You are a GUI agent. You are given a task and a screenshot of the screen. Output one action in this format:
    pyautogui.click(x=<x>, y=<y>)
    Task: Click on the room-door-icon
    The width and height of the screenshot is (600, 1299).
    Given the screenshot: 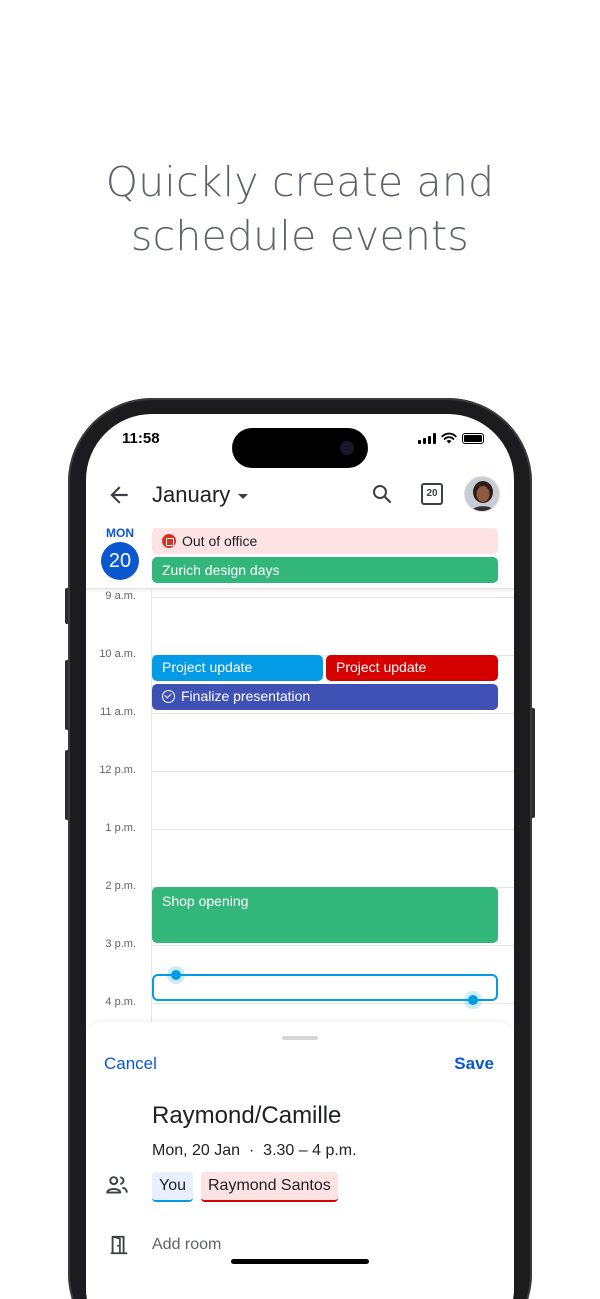 What is the action you would take?
    pyautogui.click(x=119, y=1245)
    